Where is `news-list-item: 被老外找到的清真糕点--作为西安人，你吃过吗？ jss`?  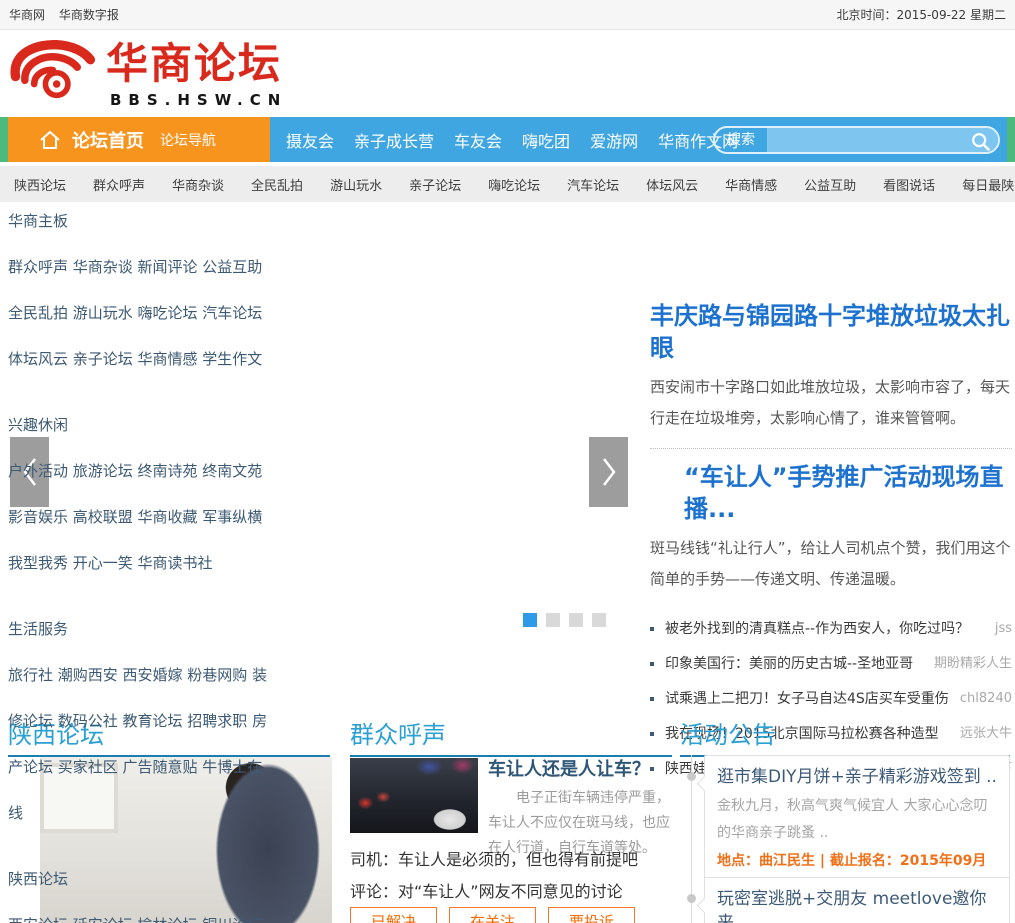
news-list-item: 被老外找到的清真糕点--作为西安人，你吃过吗？ jss is located at coordinates (831, 629).